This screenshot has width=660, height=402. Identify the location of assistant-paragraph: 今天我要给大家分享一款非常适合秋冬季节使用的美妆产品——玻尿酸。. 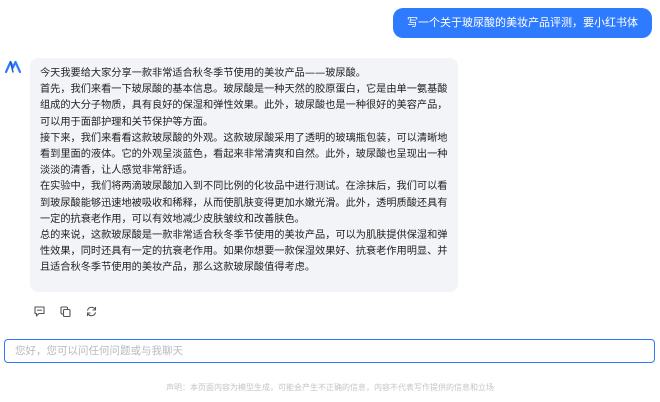
(203, 73).